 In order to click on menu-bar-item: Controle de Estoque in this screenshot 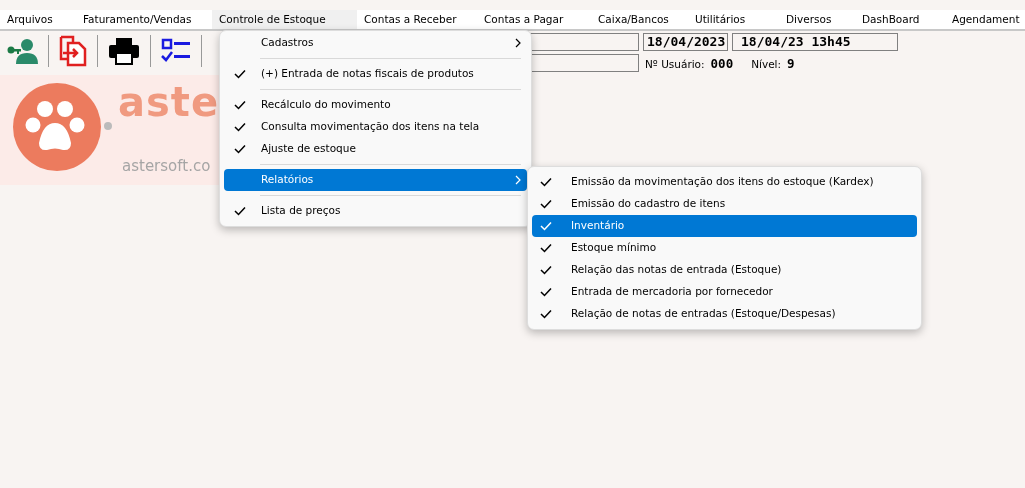, I will do `click(284, 19)`.